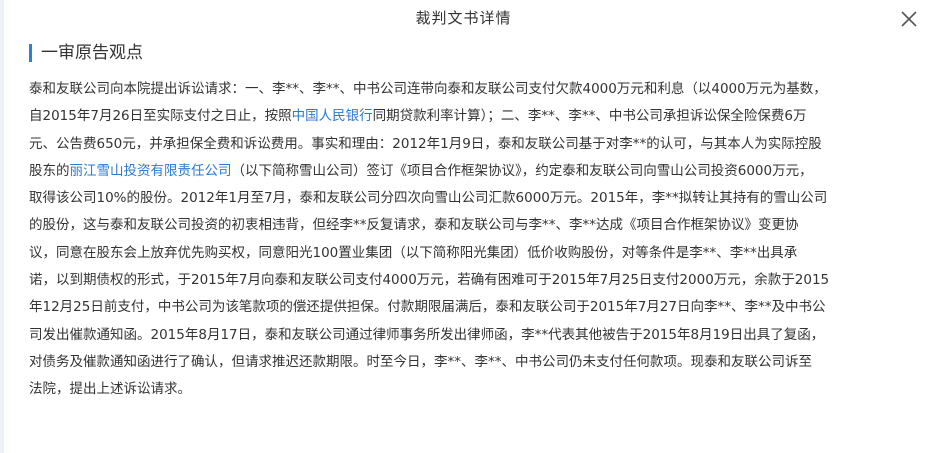  I want to click on section-heading: 一审原告观点, so click(86, 53).